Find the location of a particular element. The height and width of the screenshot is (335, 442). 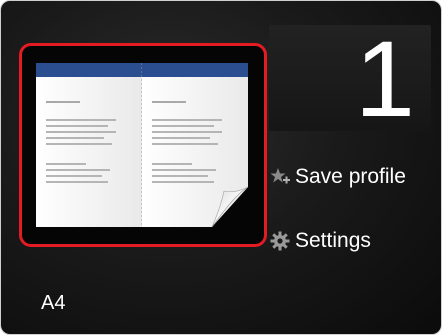

copies-panel: 1 is located at coordinates (350, 79).